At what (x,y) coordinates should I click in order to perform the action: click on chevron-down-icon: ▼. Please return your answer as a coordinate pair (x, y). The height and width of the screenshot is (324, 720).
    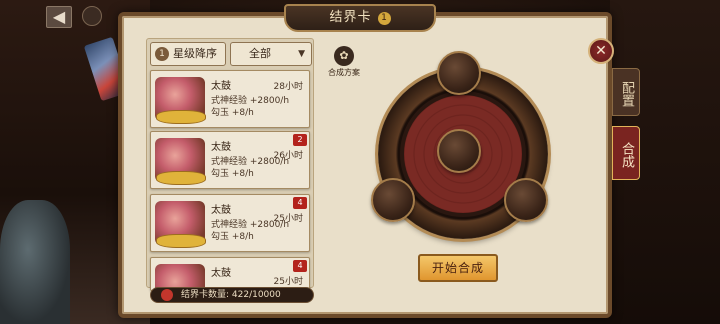
    Looking at the image, I should click on (301, 54).